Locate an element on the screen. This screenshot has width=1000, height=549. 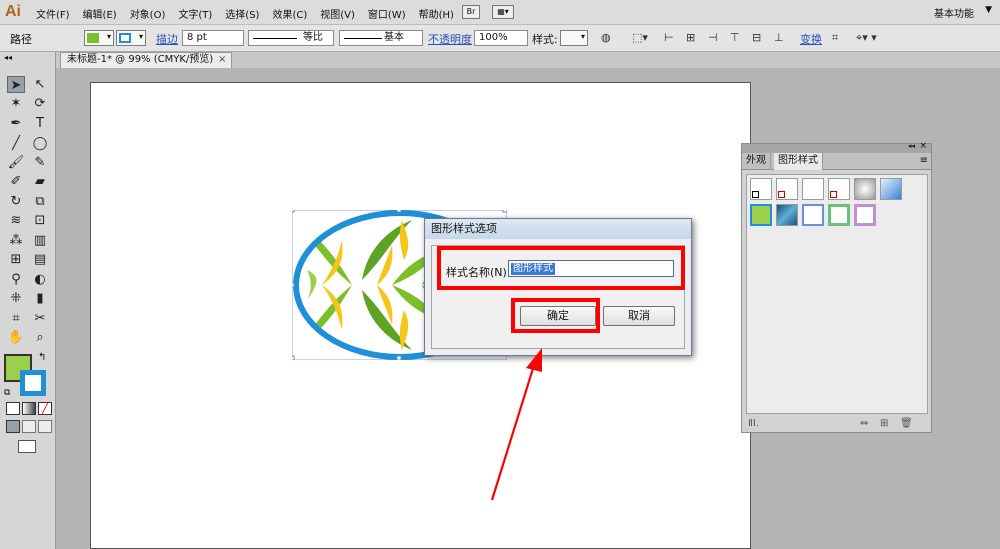
menu-view: 视图(V) is located at coordinates (337, 13).